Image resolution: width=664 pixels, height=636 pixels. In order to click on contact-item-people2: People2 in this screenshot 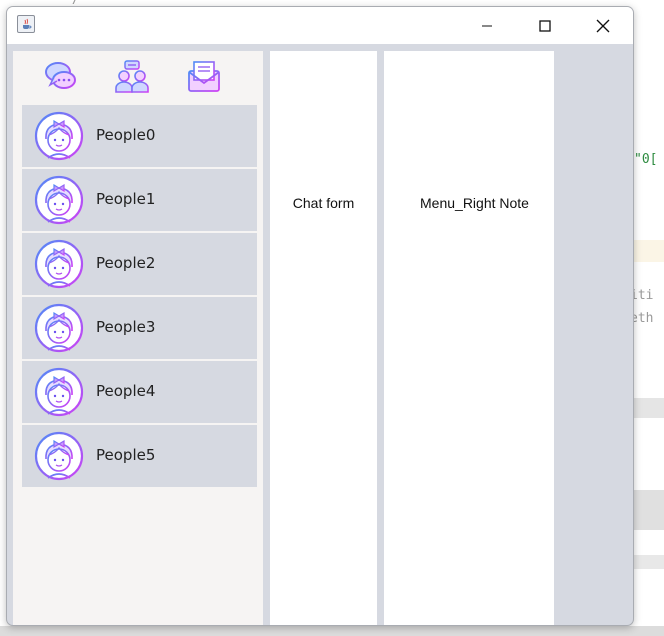, I will do `click(139, 264)`.